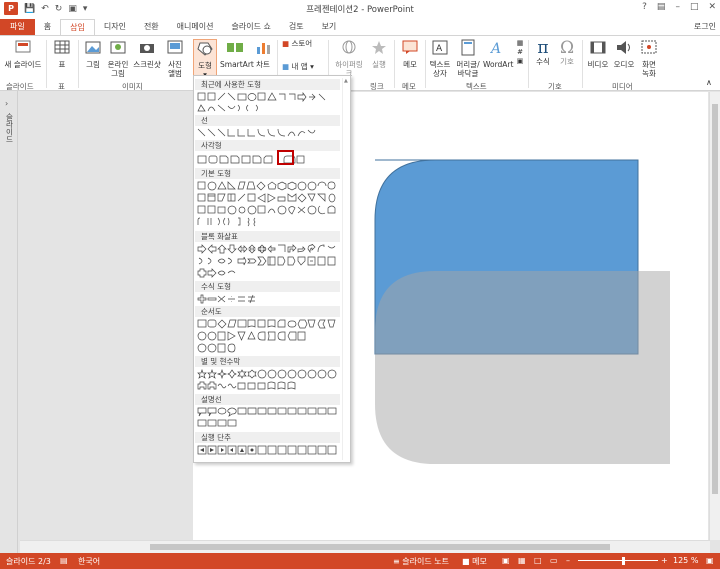  Describe the element at coordinates (522, 560) in the screenshot. I see `slide-sorter-icon: ▦` at that location.